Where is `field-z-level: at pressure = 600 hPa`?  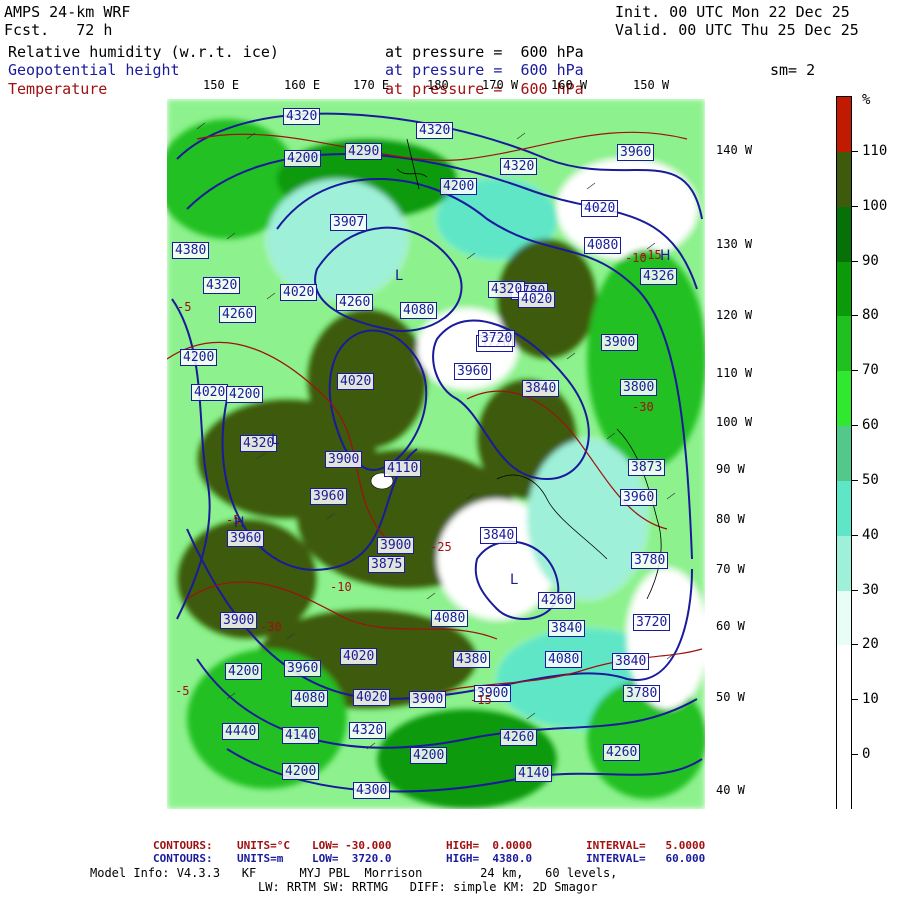
field-z-level: at pressure = 600 hPa is located at coordinates (484, 70).